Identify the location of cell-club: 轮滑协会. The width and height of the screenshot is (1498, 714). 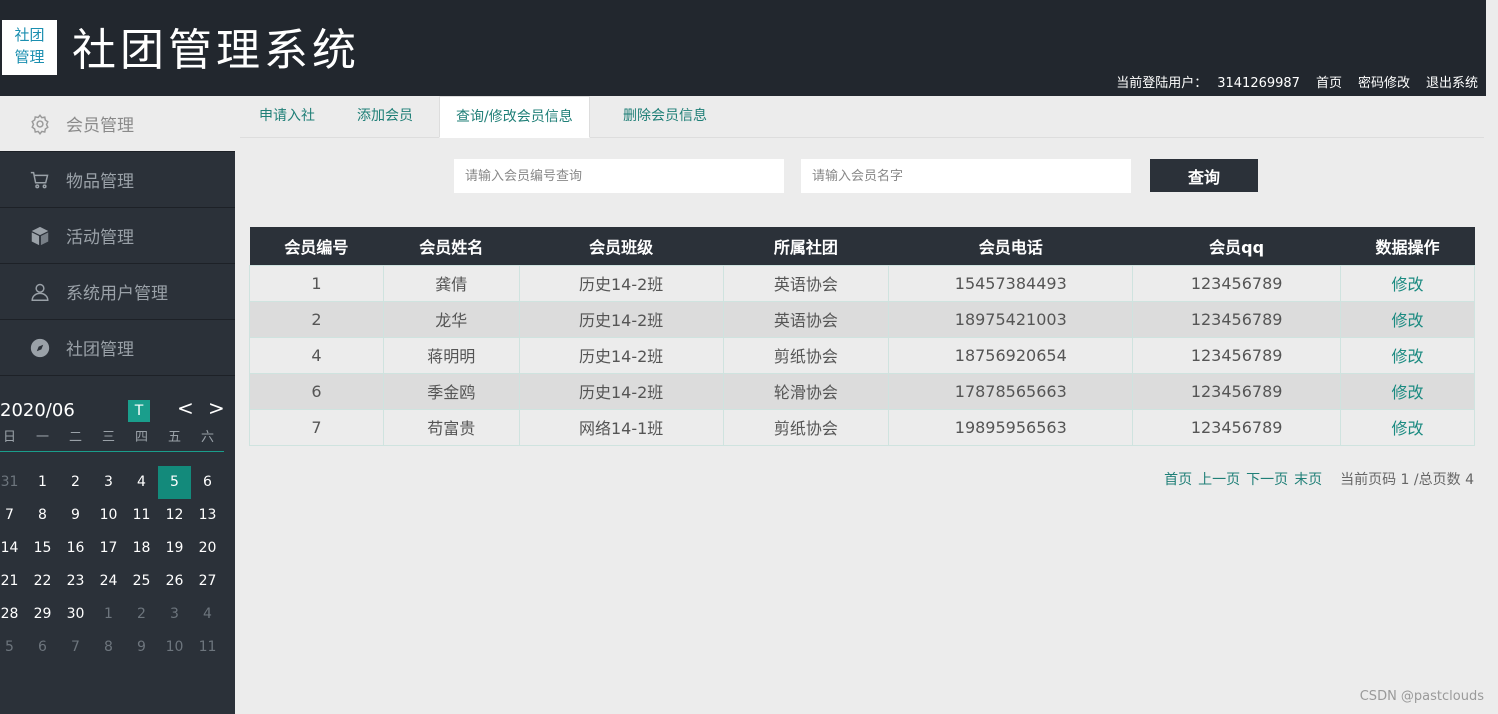
(806, 391).